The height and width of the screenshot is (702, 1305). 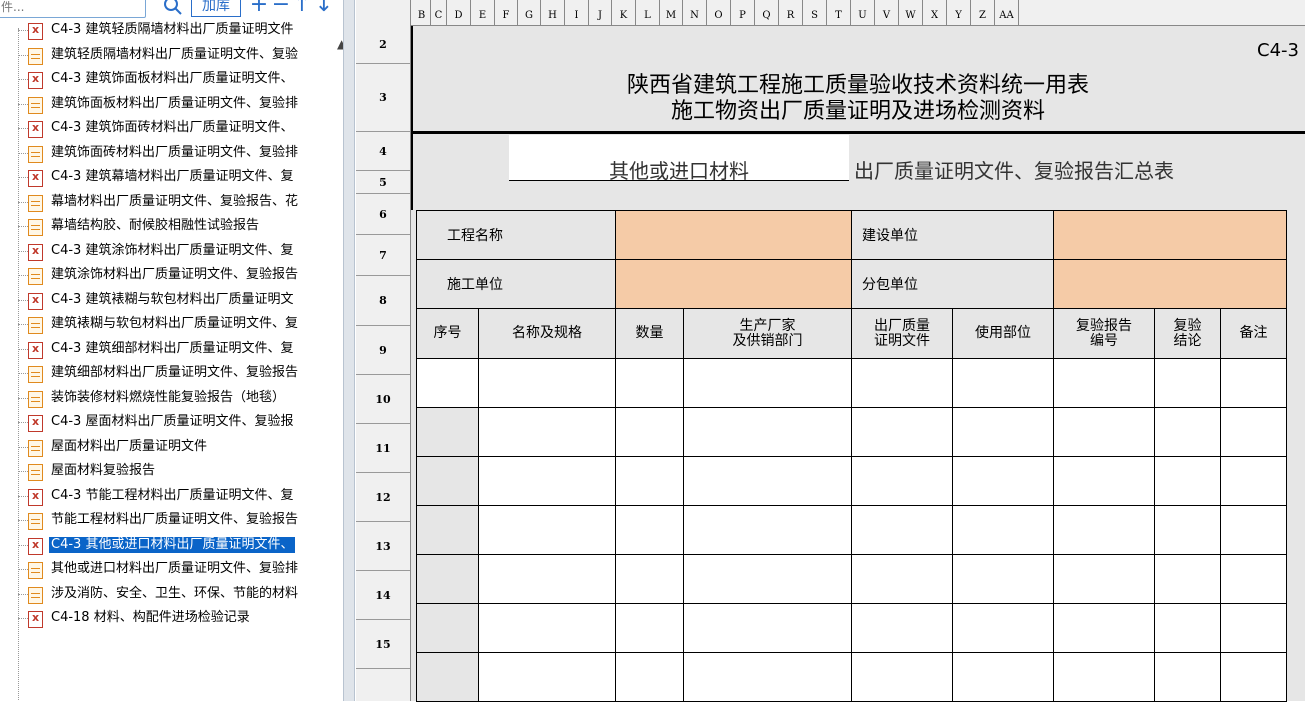 What do you see at coordinates (167, 520) in the screenshot?
I see `tree-item: 节能工程材料出厂质量证明文件、复验报告` at bounding box center [167, 520].